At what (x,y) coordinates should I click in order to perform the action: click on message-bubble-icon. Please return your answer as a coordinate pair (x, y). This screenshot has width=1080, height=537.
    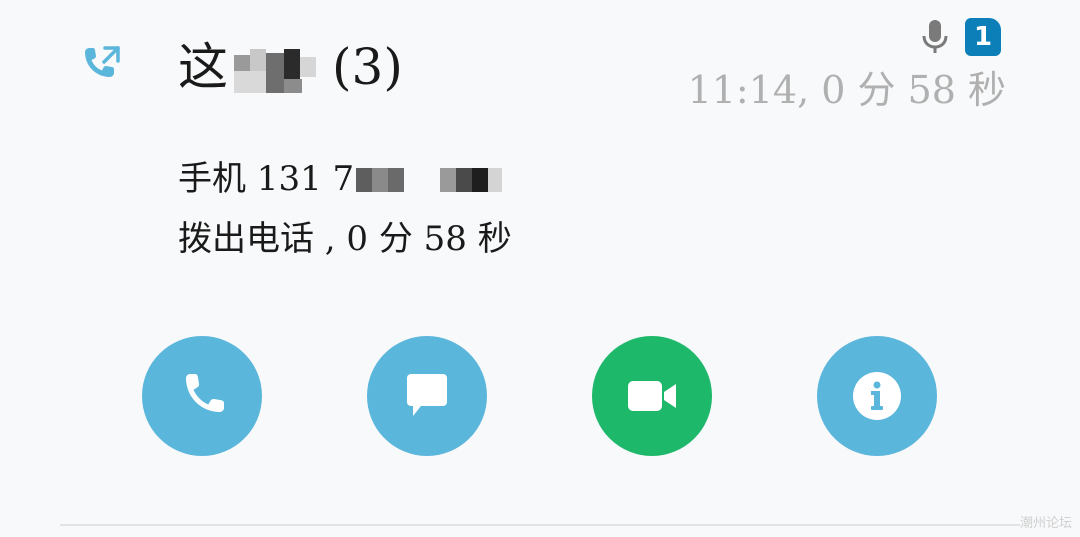
    Looking at the image, I should click on (427, 395).